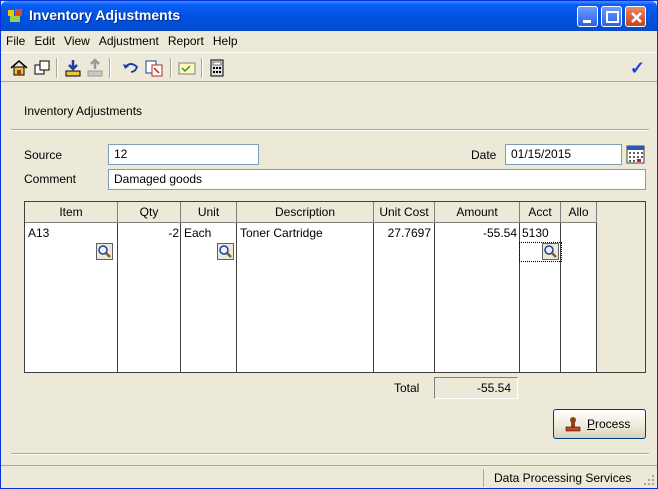  What do you see at coordinates (185, 39) in the screenshot?
I see `menu-report: Report` at bounding box center [185, 39].